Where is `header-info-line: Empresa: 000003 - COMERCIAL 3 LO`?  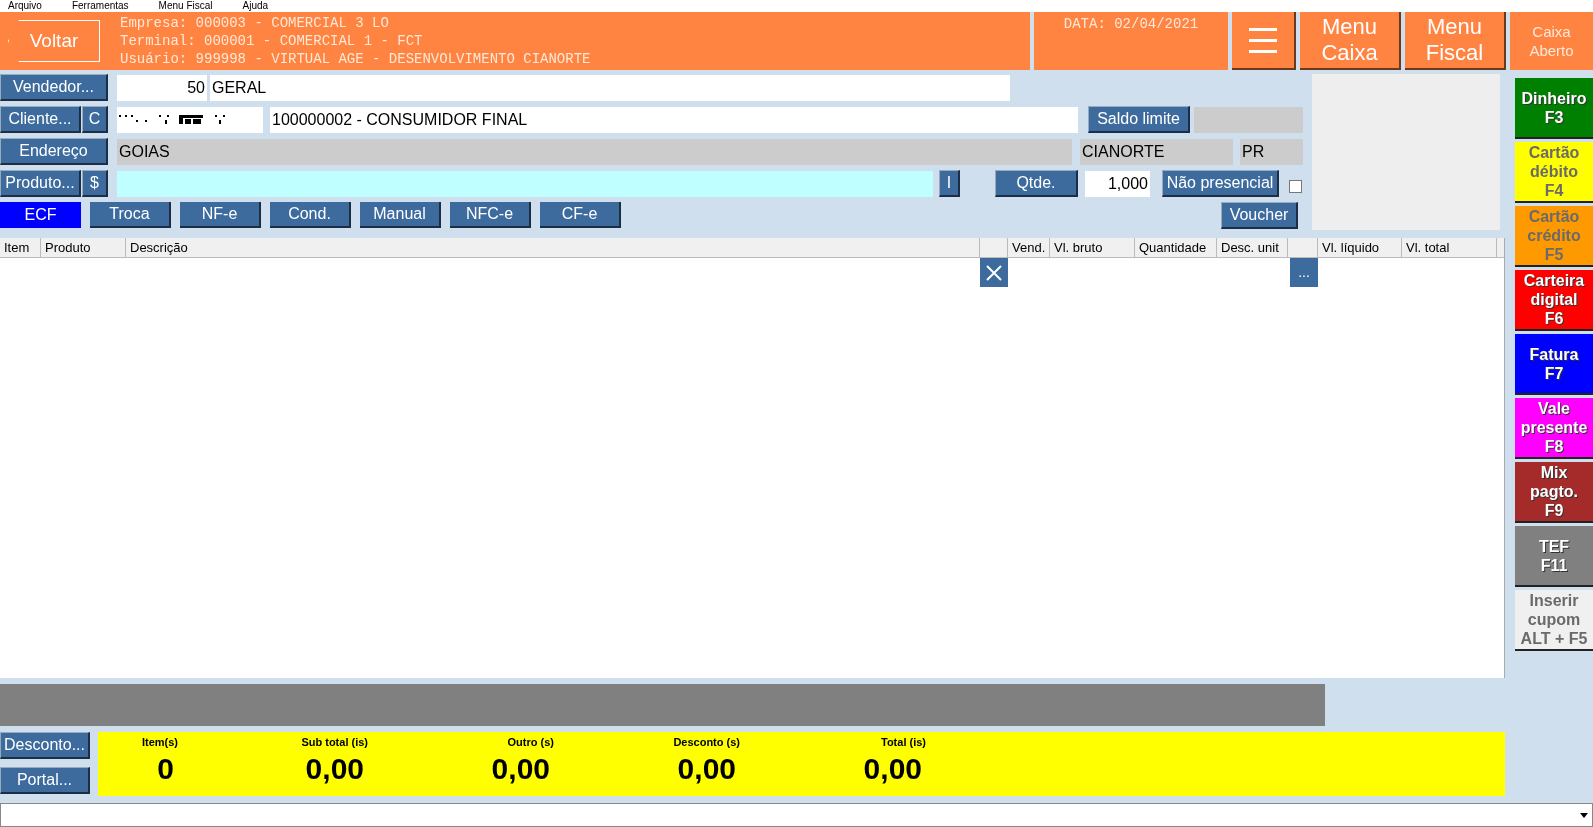 header-info-line: Empresa: 000003 - COMERCIAL 3 LO is located at coordinates (255, 23).